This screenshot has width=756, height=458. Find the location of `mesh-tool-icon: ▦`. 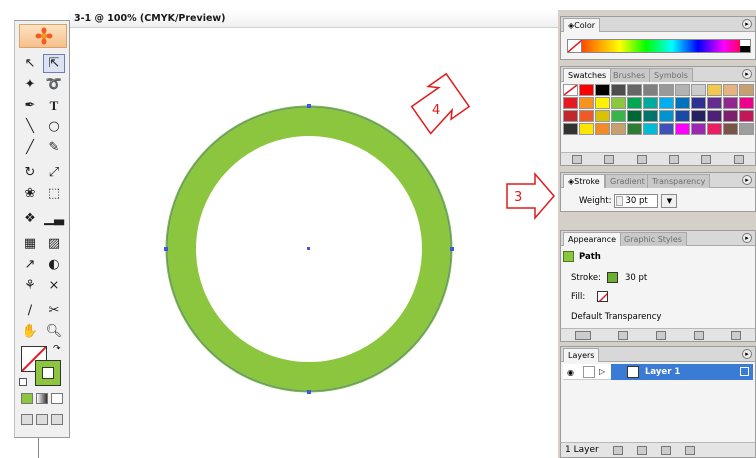

mesh-tool-icon: ▦ is located at coordinates (30, 243).